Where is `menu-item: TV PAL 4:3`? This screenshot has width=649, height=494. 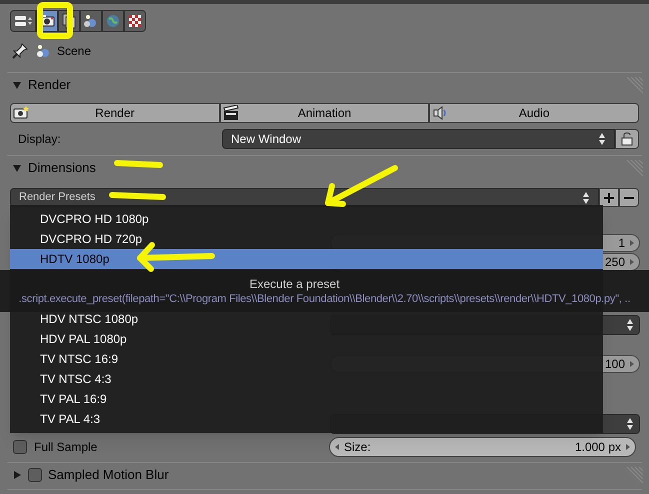
menu-item: TV PAL 4:3 is located at coordinates (306, 419).